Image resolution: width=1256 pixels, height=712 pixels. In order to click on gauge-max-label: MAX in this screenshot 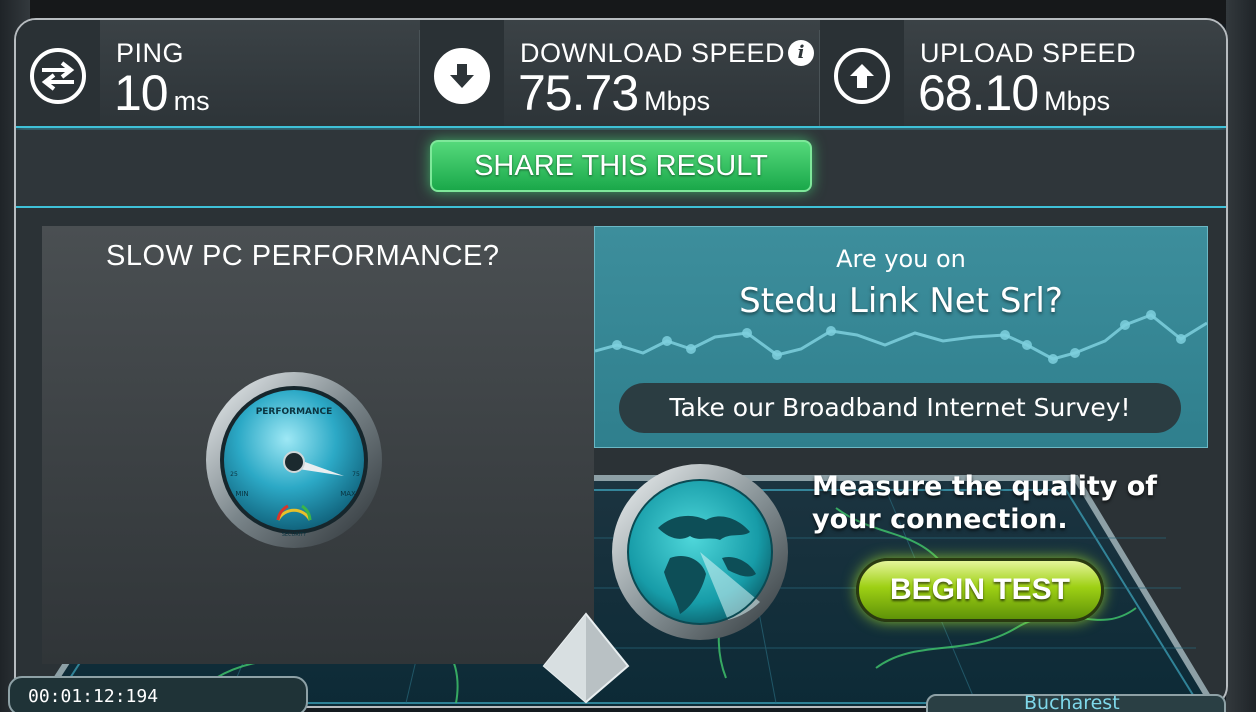, I will do `click(348, 494)`.